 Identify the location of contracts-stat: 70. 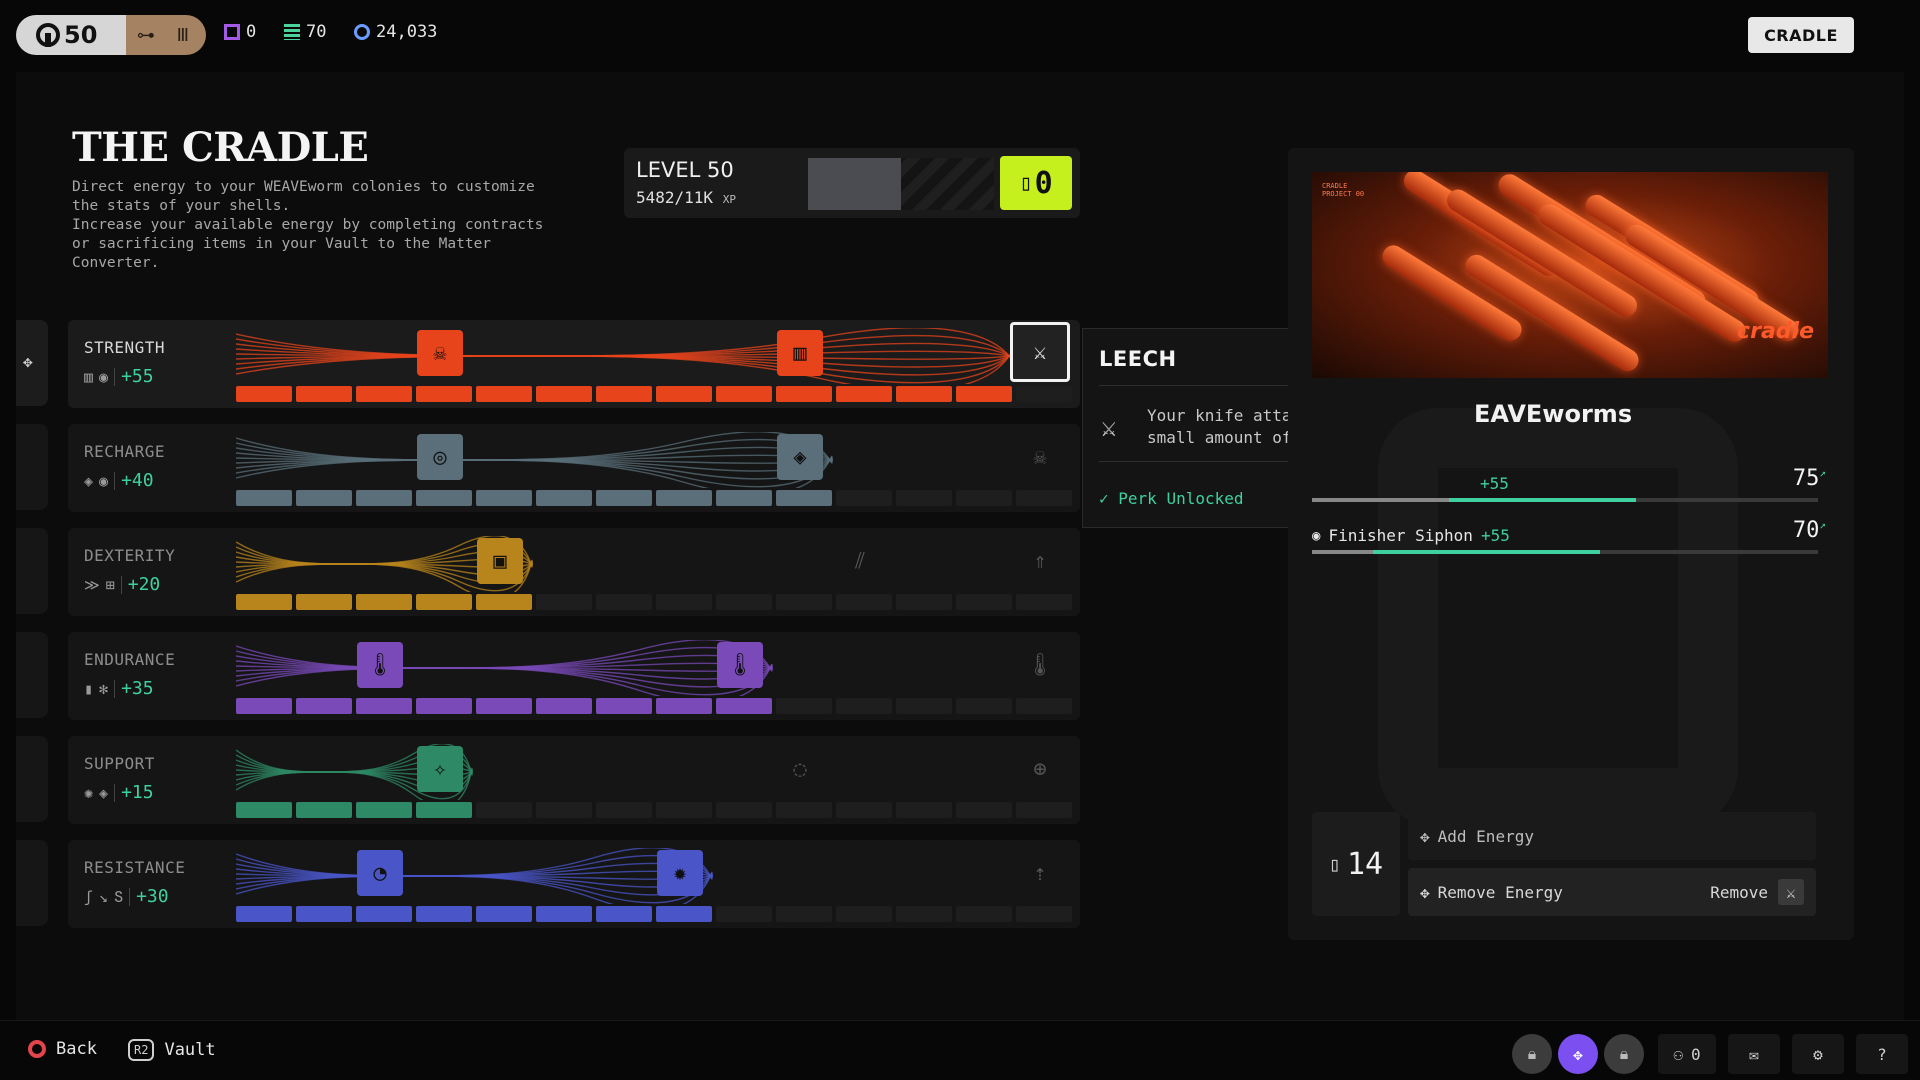
(305, 32).